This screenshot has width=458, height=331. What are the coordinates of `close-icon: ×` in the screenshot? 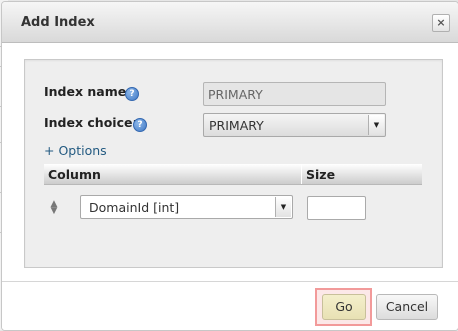 It's located at (441, 23).